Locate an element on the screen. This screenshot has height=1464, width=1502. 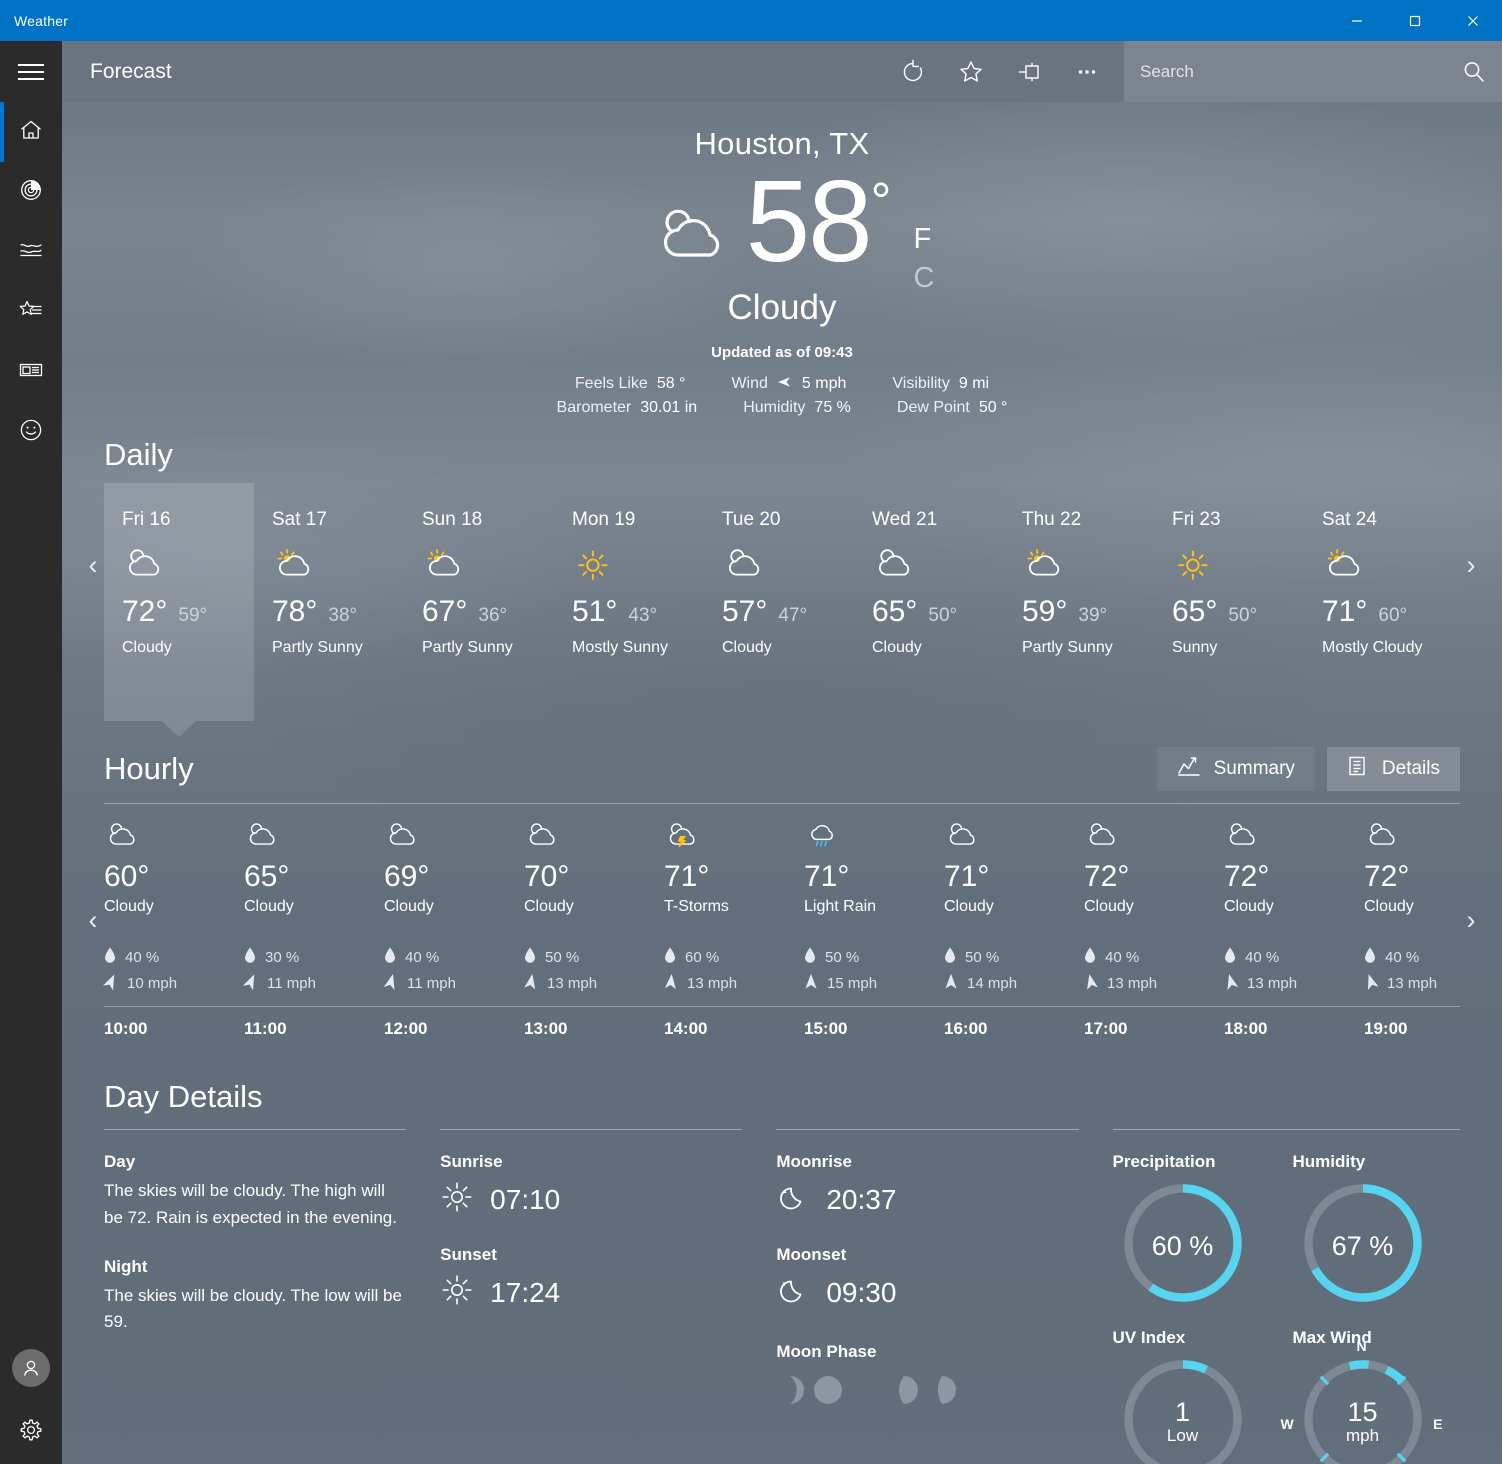
hourly-card: 71° Cloudy 50 % 14 mph is located at coordinates (1014, 900).